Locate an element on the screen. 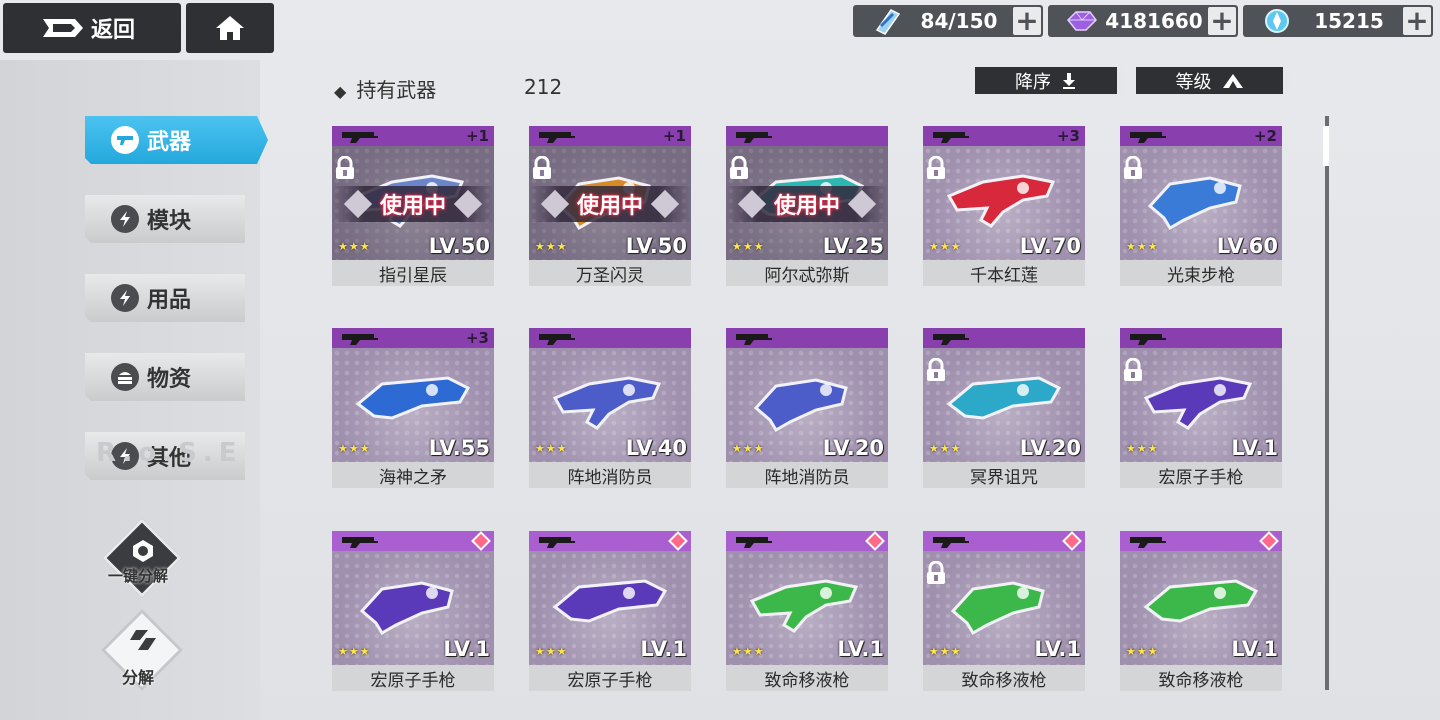  sidebar-item-label: 物资 is located at coordinates (169, 379).